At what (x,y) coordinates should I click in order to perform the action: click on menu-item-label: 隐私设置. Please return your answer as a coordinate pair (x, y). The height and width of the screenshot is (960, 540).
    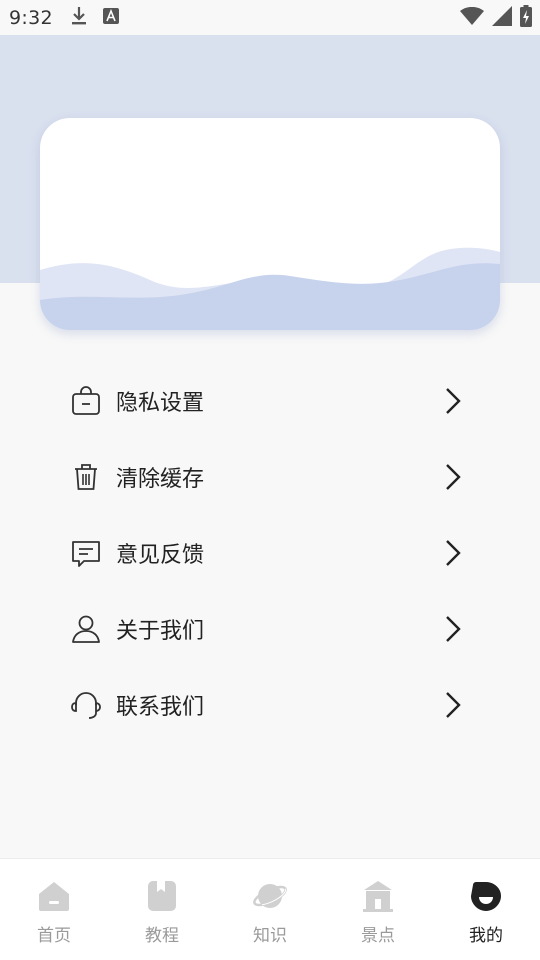
    Looking at the image, I should click on (160, 403).